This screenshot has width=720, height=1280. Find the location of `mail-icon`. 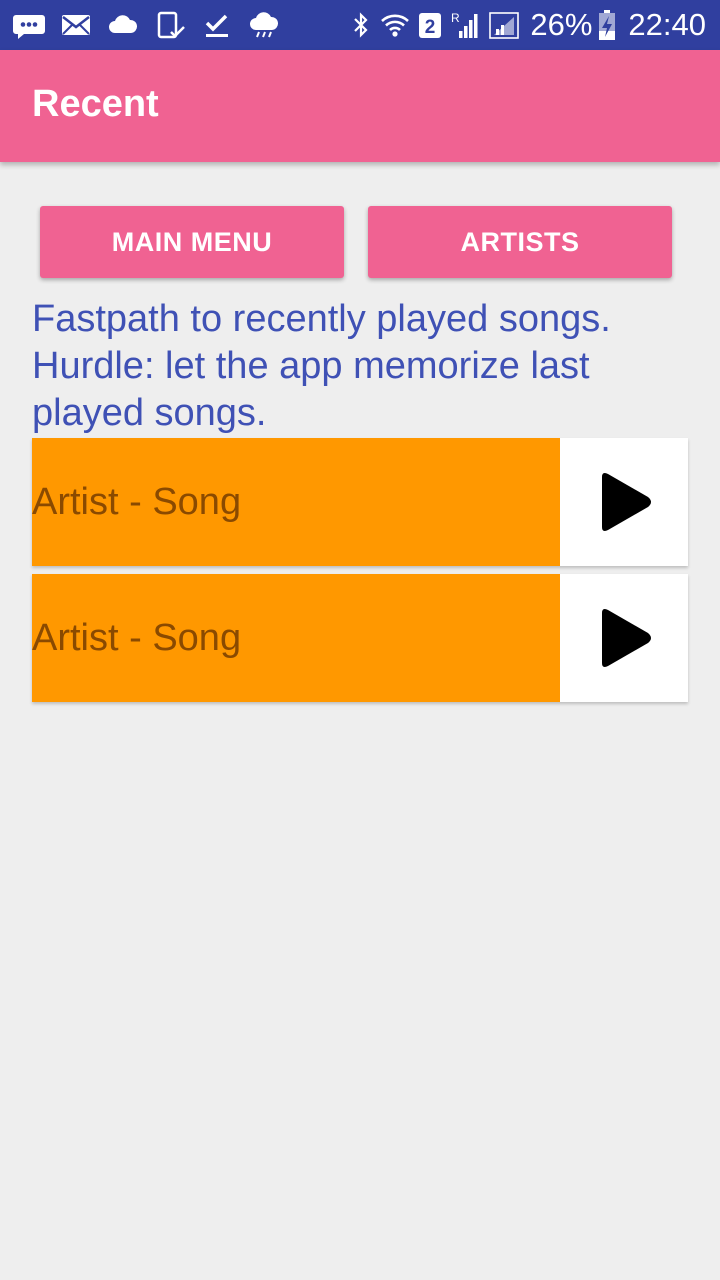

mail-icon is located at coordinates (76, 25).